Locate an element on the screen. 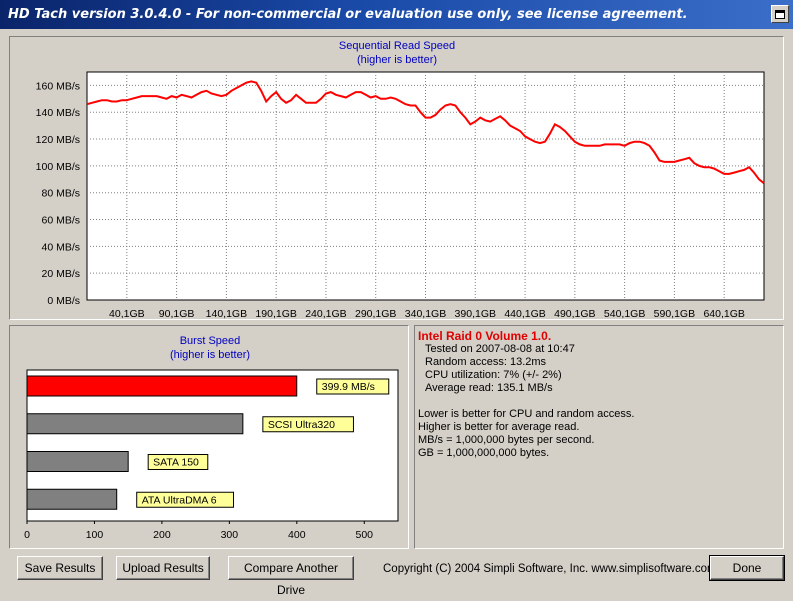 This screenshot has width=793, height=601. y-tick-label: 20 MB/s is located at coordinates (60, 274).